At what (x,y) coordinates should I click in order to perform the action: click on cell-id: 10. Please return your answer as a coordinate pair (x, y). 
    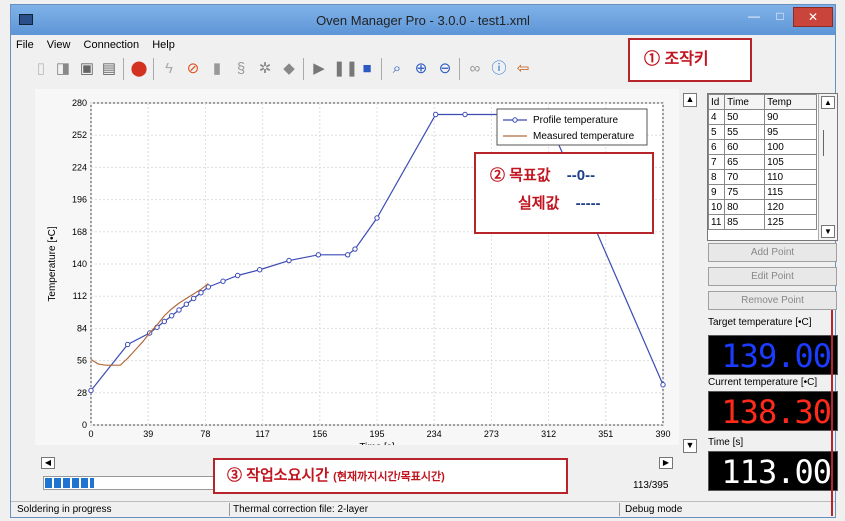
    Looking at the image, I should click on (716, 207).